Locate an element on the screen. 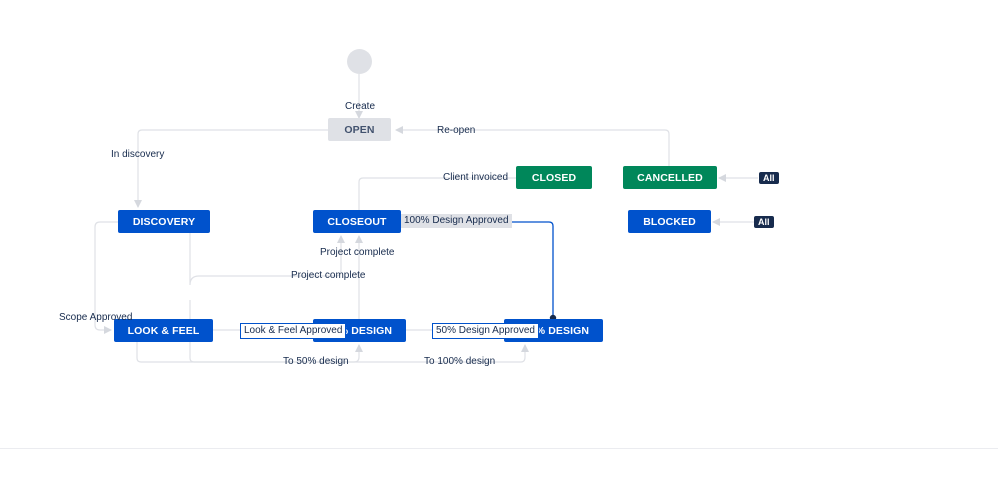  status-blocked: BLOCKED is located at coordinates (669, 221).